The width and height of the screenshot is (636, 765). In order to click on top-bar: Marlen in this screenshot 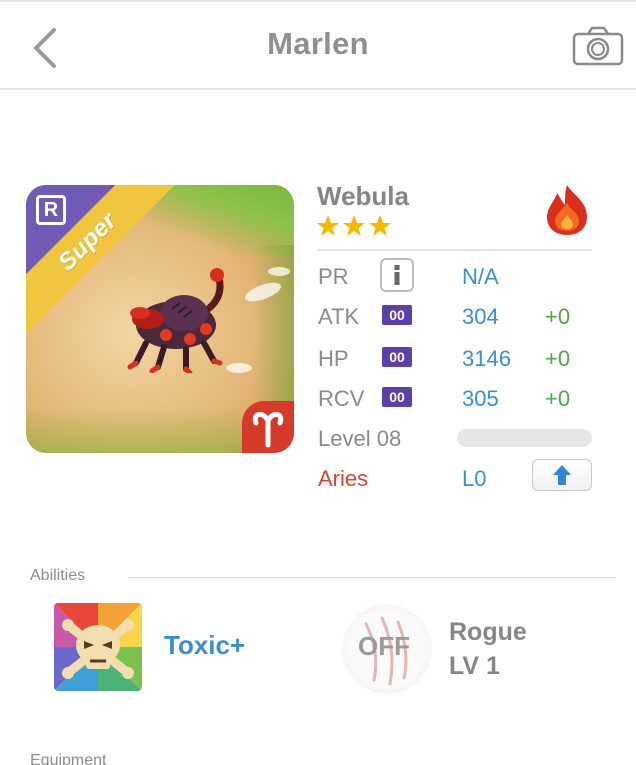, I will do `click(318, 45)`.